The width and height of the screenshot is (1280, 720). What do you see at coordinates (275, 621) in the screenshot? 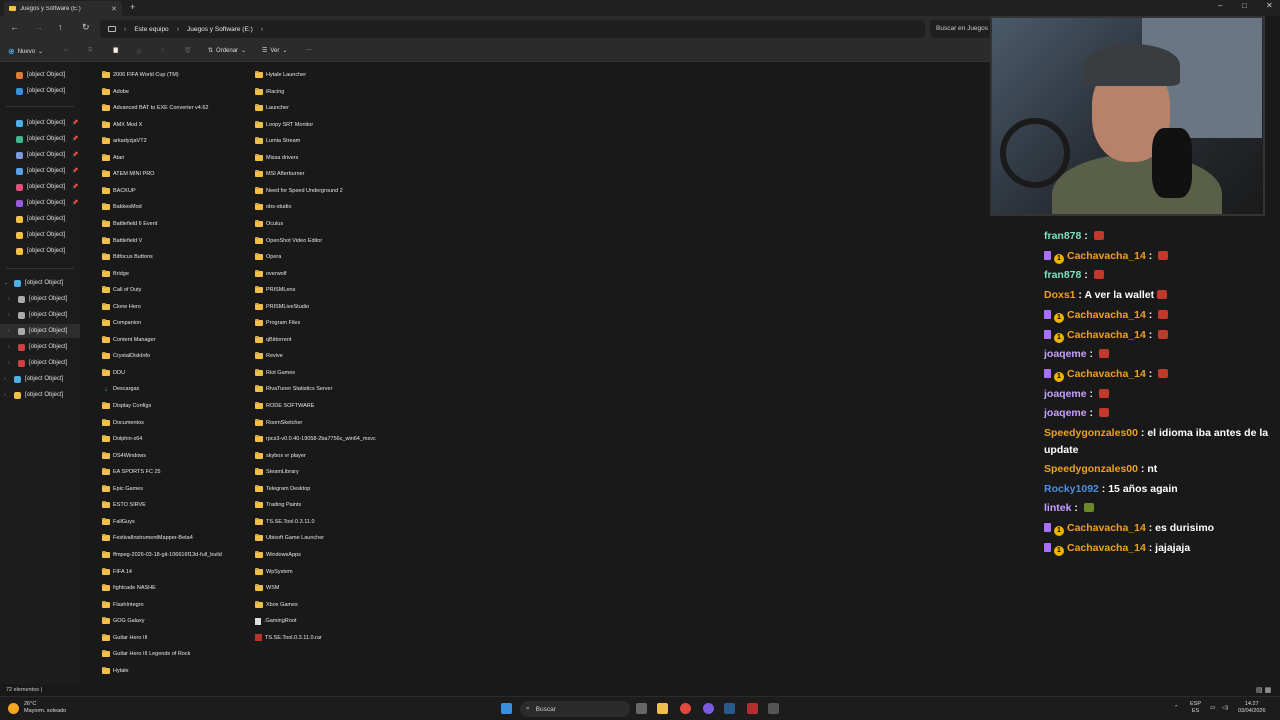
I see `file-item: .GamingRoot` at bounding box center [275, 621].